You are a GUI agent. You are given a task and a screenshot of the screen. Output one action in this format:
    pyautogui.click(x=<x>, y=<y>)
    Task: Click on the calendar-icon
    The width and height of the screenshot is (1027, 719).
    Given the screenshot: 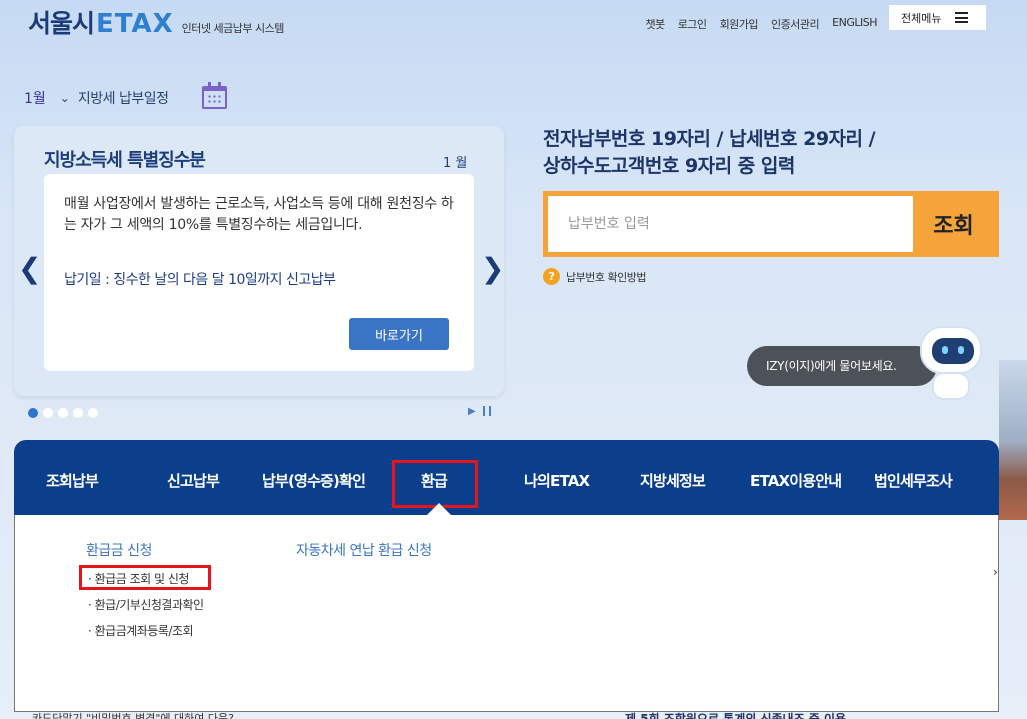 What is the action you would take?
    pyautogui.click(x=214, y=95)
    